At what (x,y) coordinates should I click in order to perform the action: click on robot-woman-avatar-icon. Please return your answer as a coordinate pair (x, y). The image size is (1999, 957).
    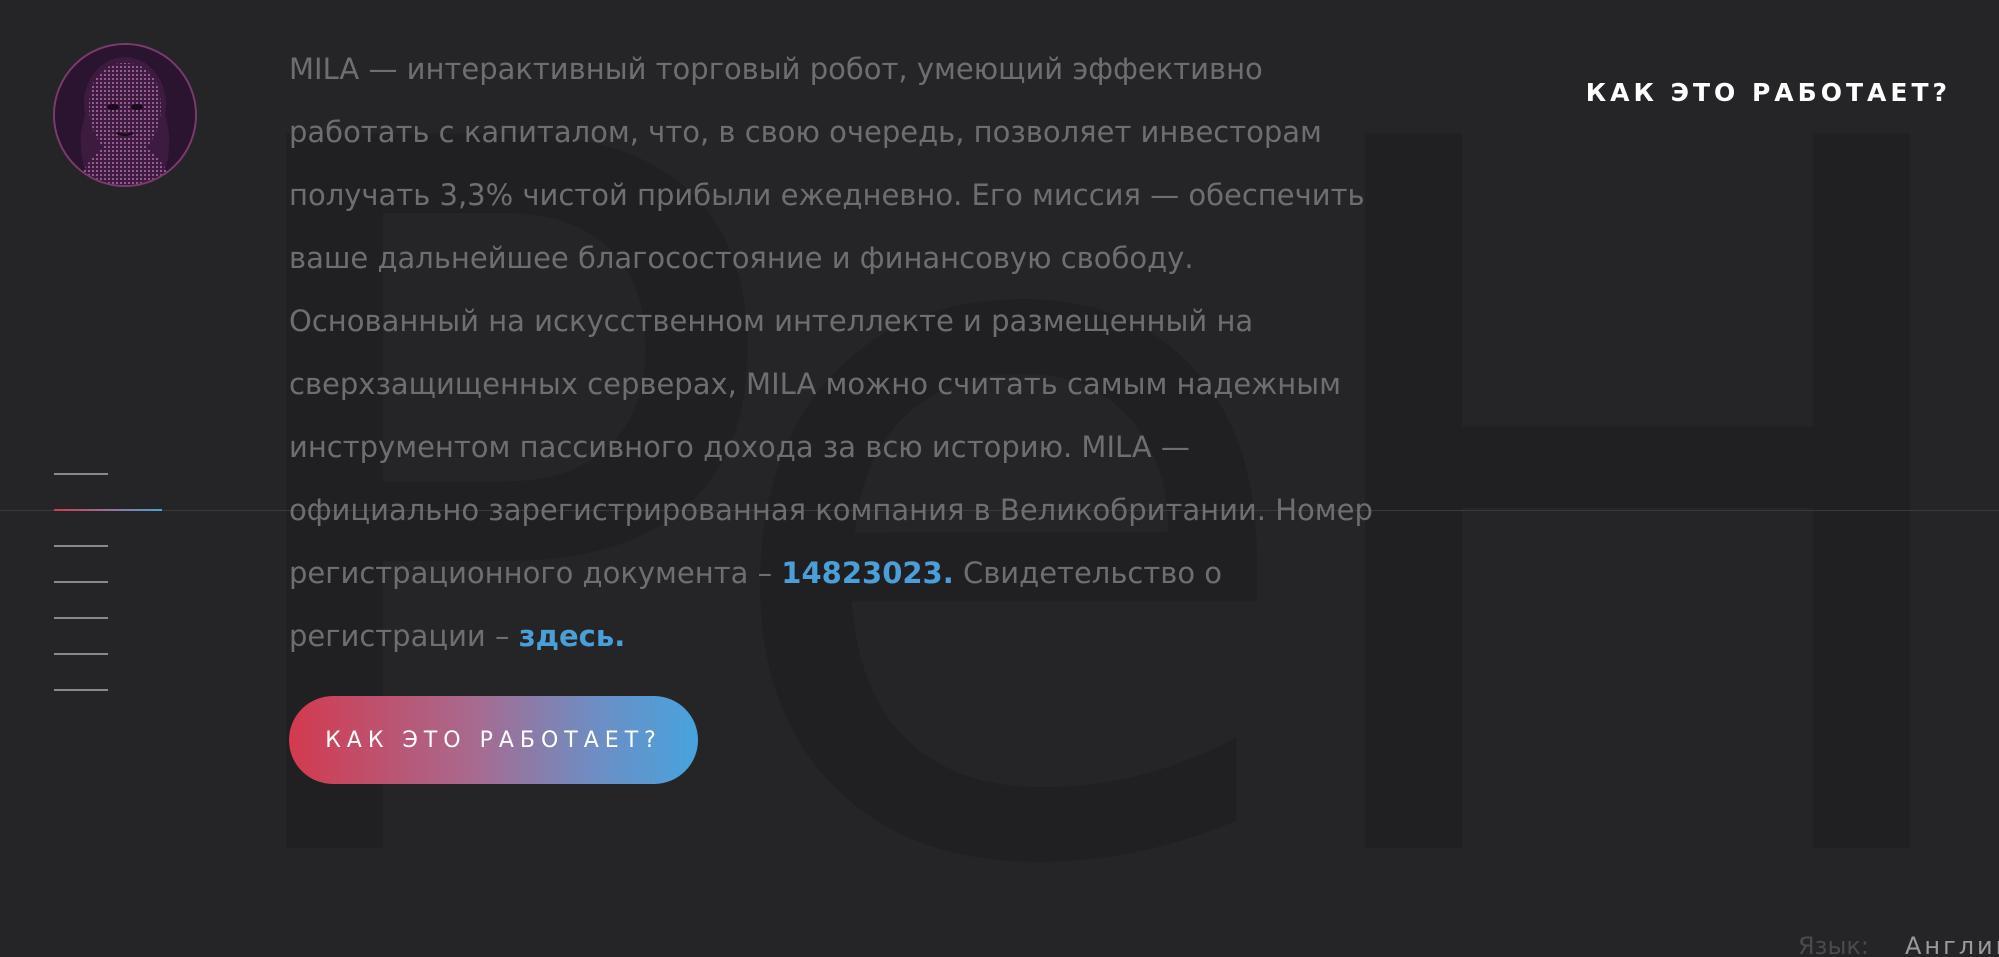
    Looking at the image, I should click on (125, 115).